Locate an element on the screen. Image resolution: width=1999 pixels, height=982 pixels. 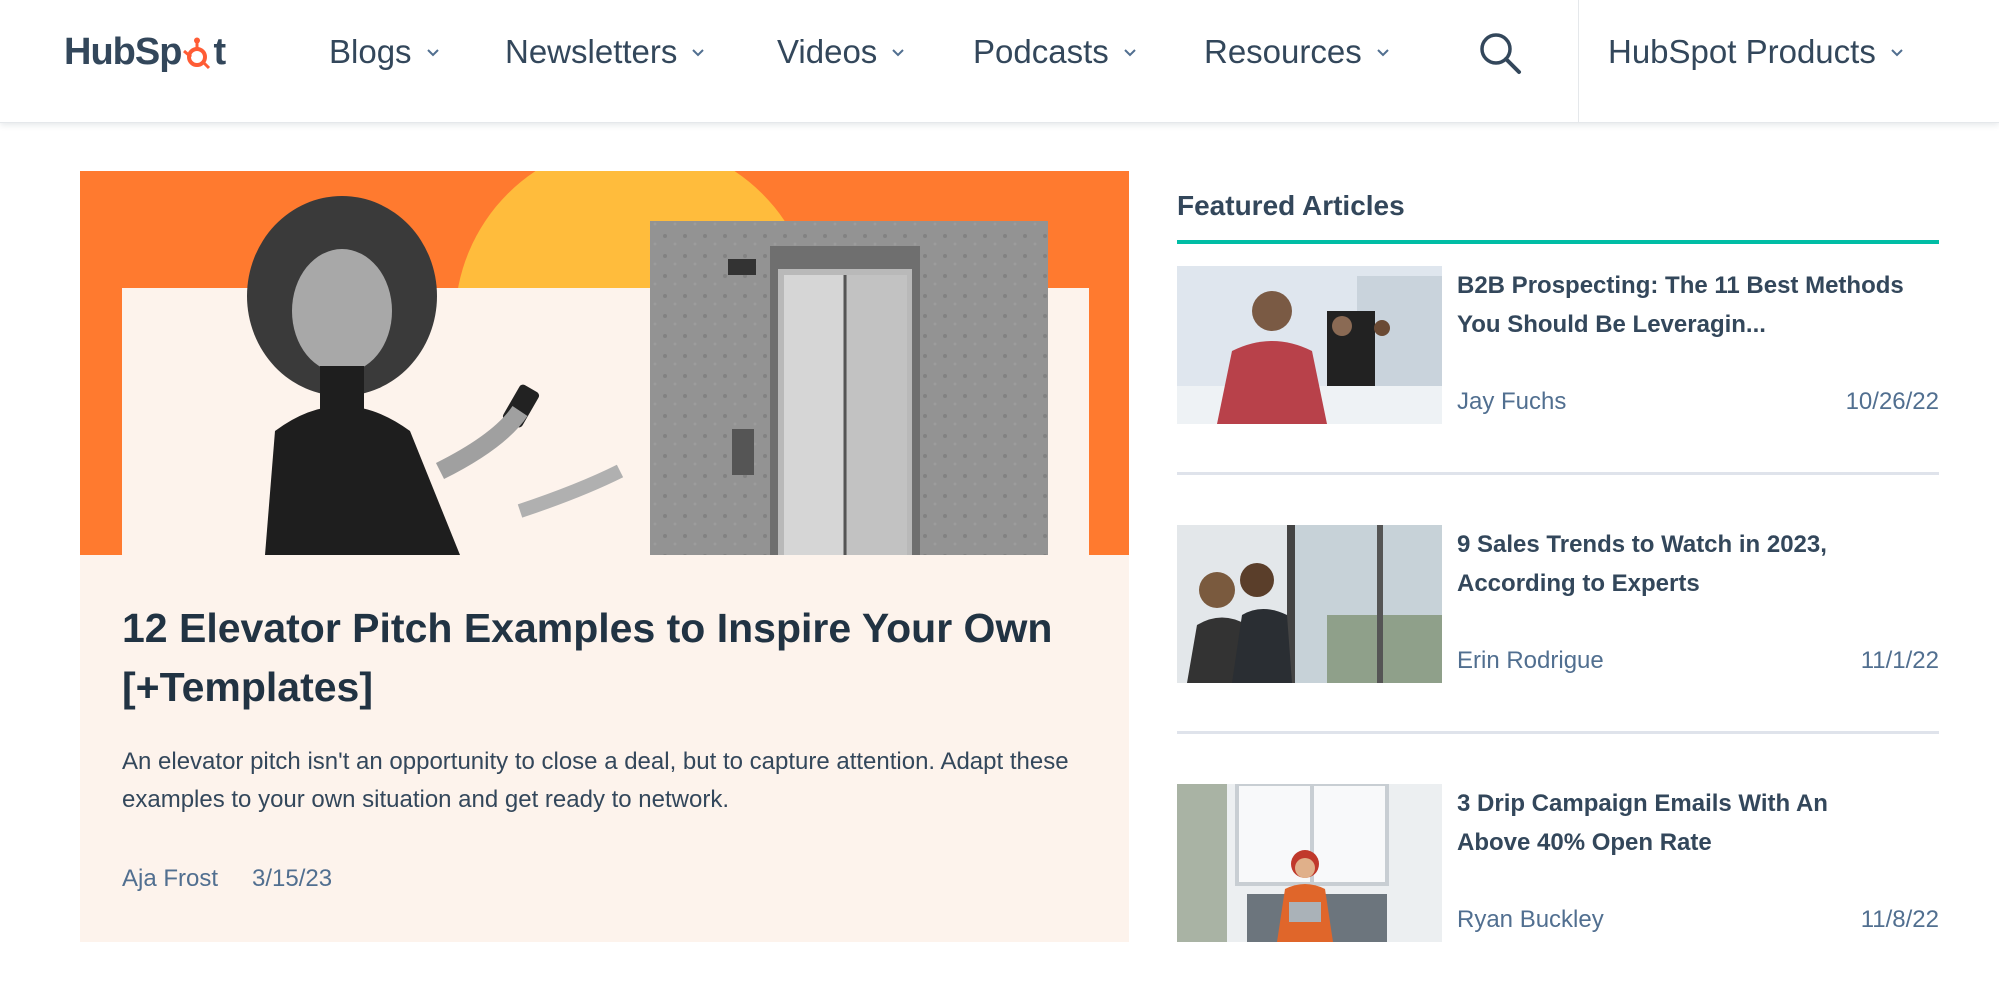
hero-author: Aja Frost is located at coordinates (170, 879).